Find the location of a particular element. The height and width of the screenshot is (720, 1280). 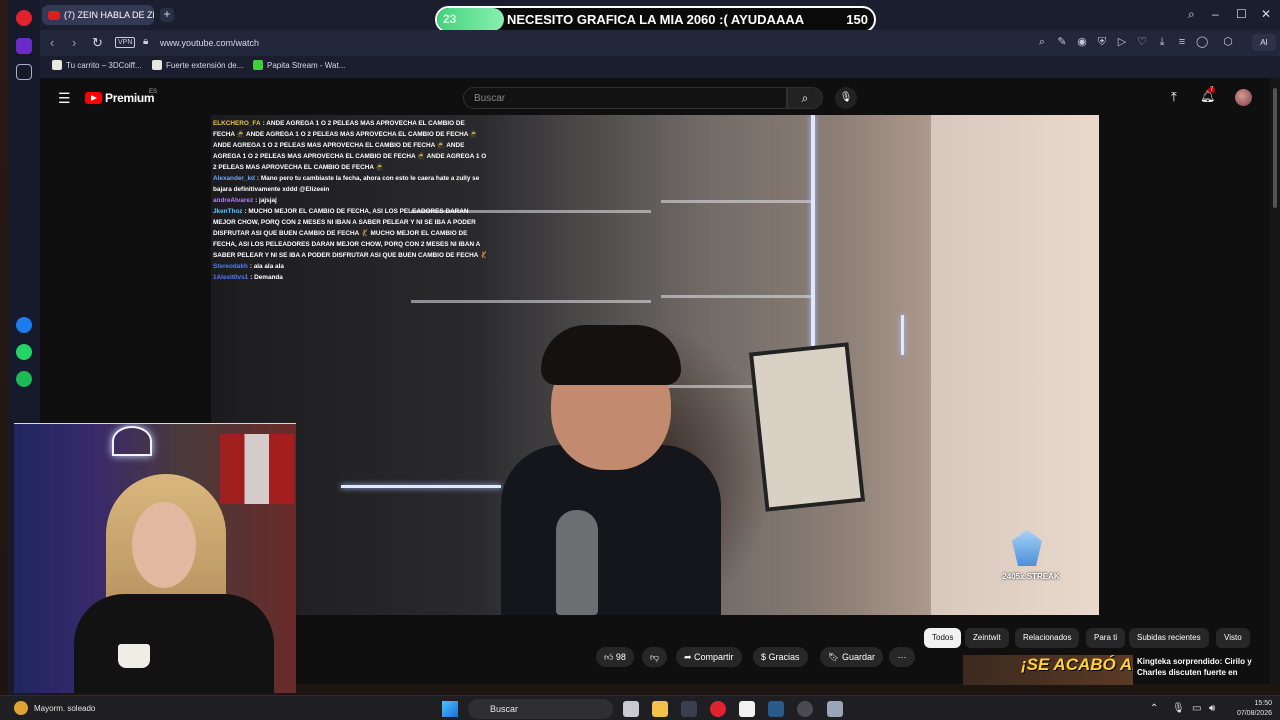

chip-related: Relacionados is located at coordinates (1047, 638).